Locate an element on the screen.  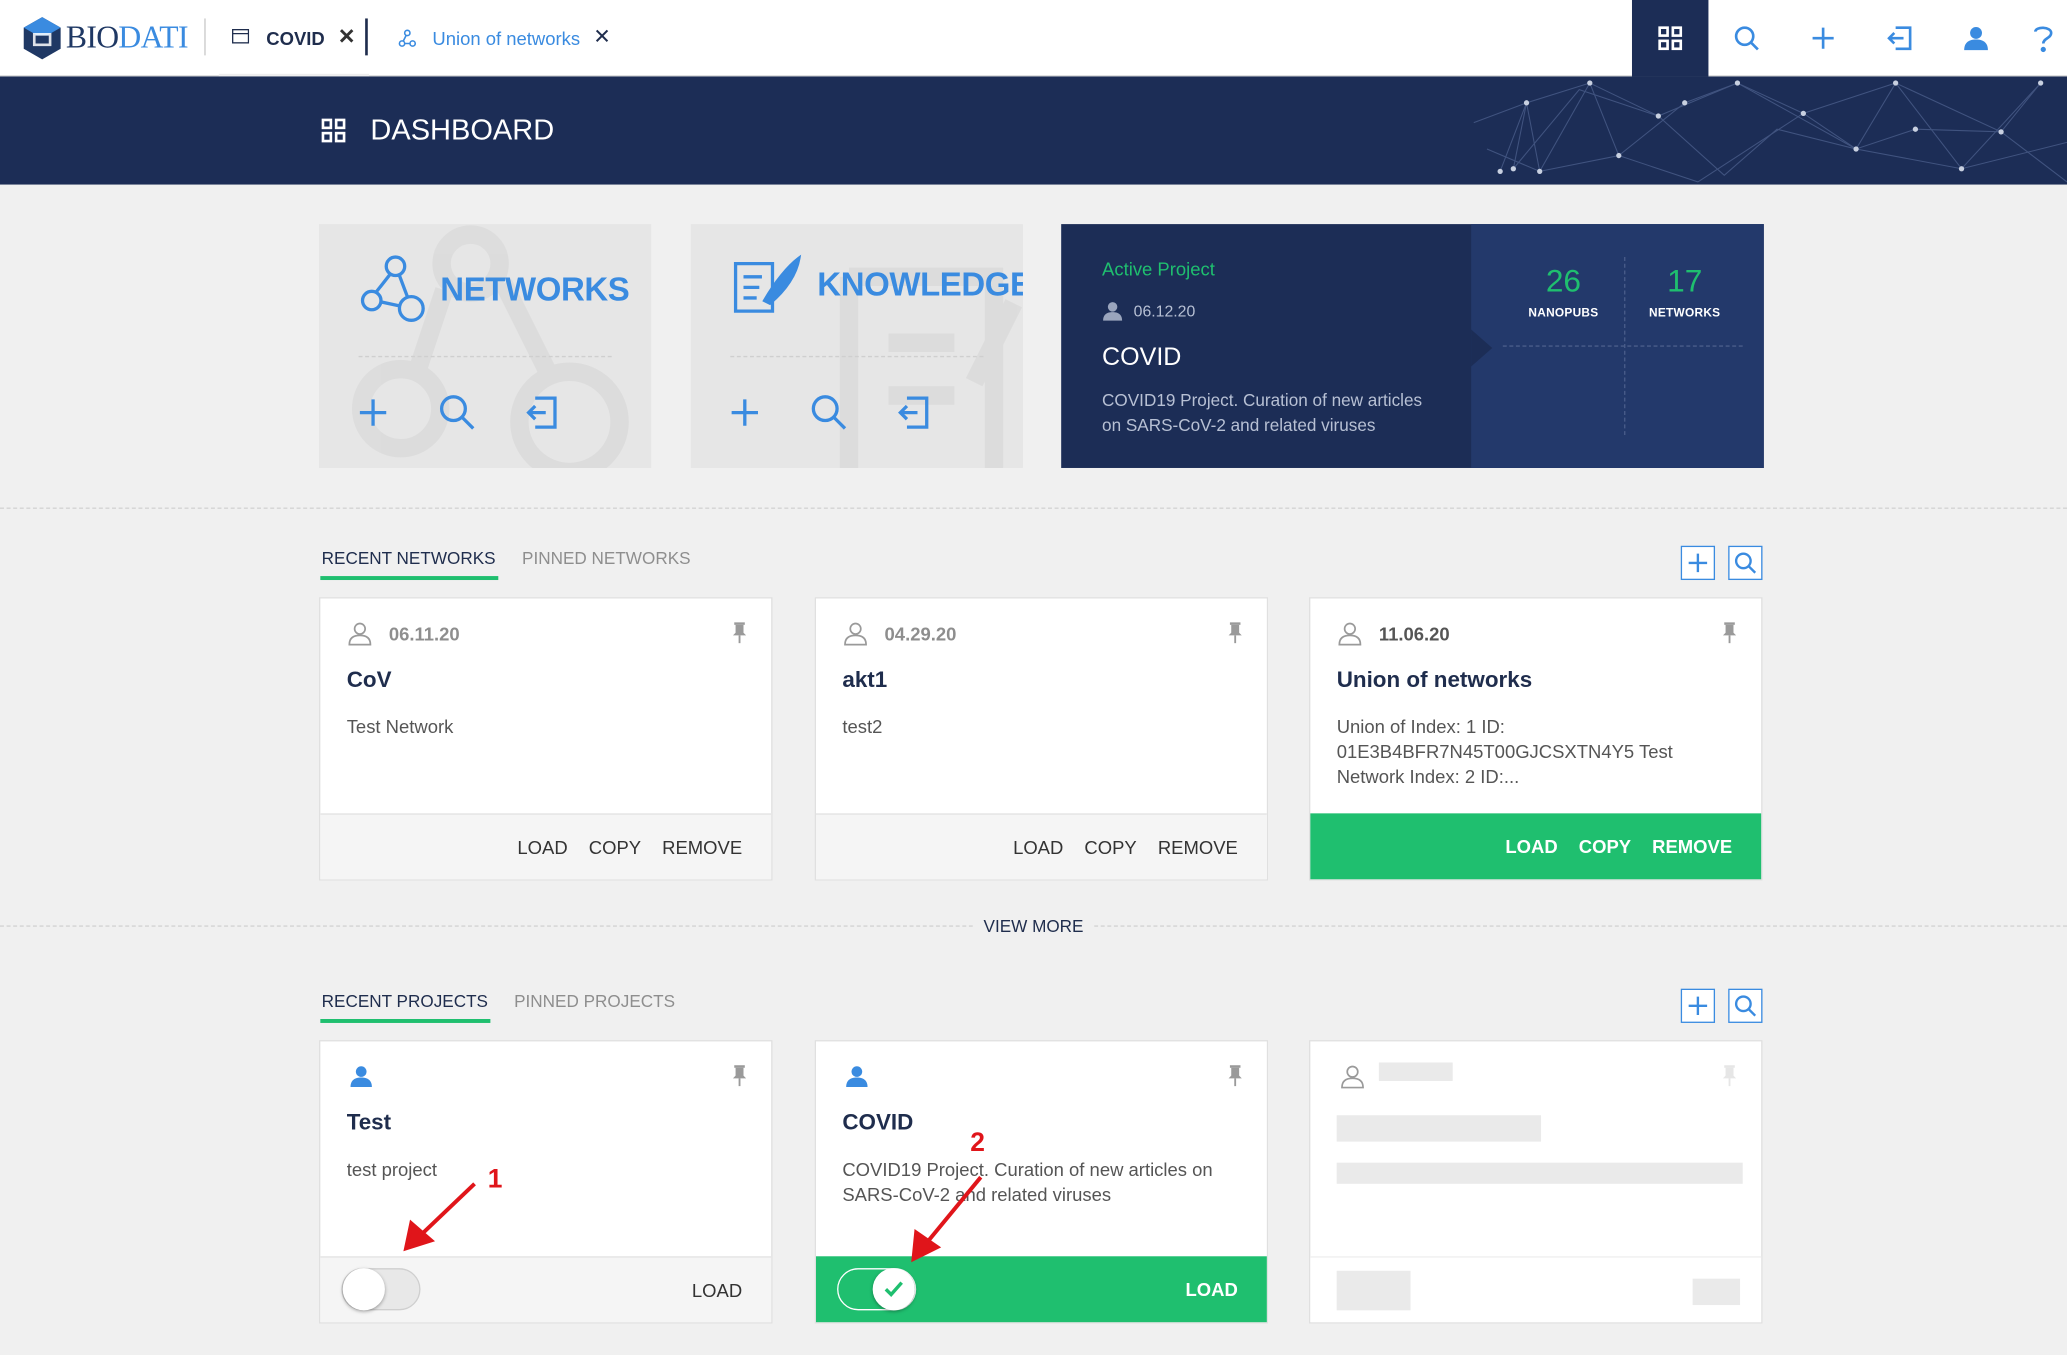
search-button is located at coordinates (1746, 38).